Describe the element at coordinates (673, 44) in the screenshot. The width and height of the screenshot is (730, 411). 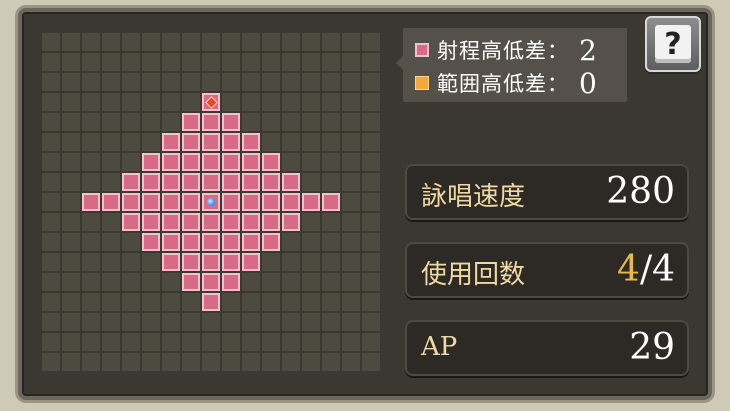
I see `help-button: ?` at that location.